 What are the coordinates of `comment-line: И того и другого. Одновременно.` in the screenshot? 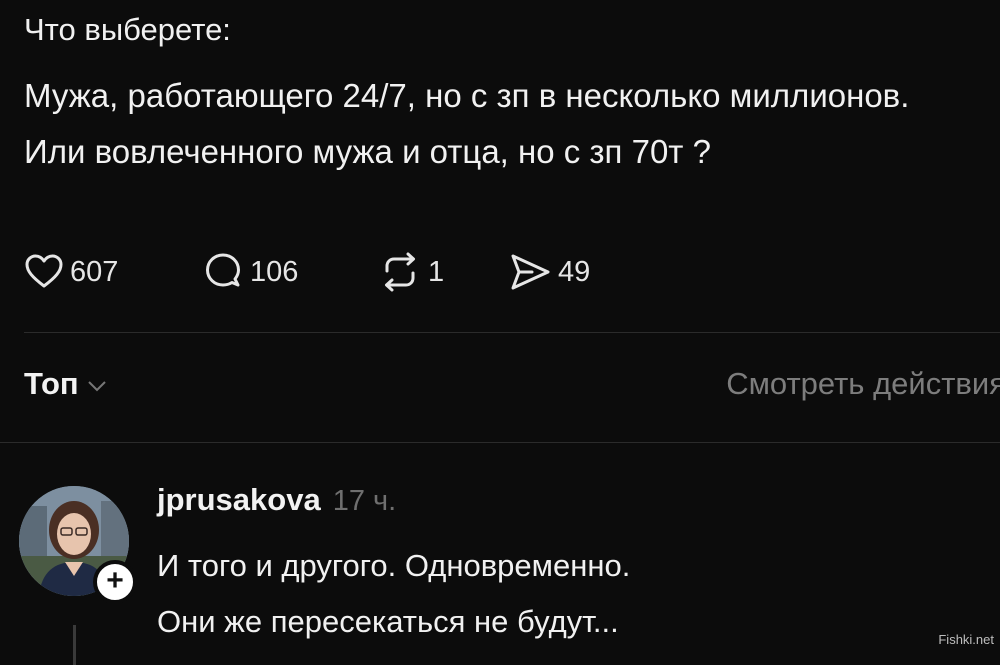 It's located at (394, 565).